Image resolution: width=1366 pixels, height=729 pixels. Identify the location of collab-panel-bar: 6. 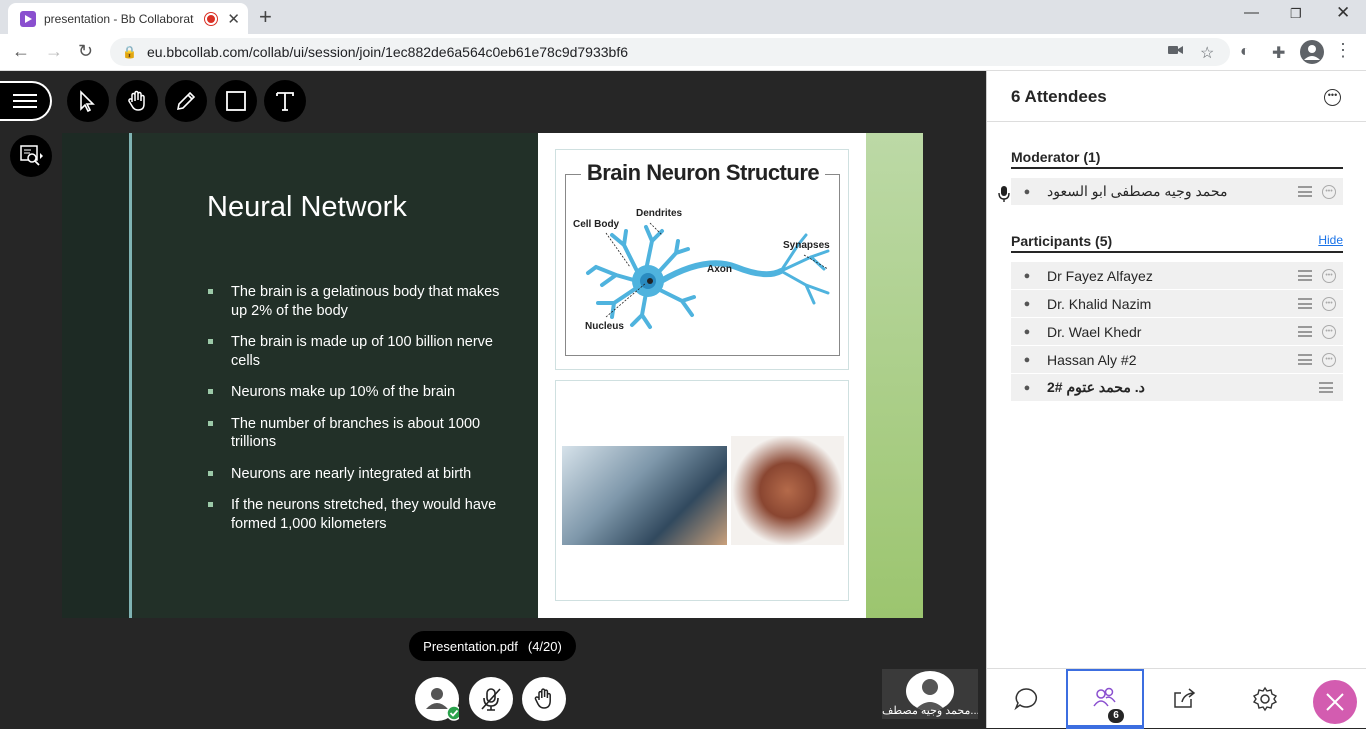
(1176, 698).